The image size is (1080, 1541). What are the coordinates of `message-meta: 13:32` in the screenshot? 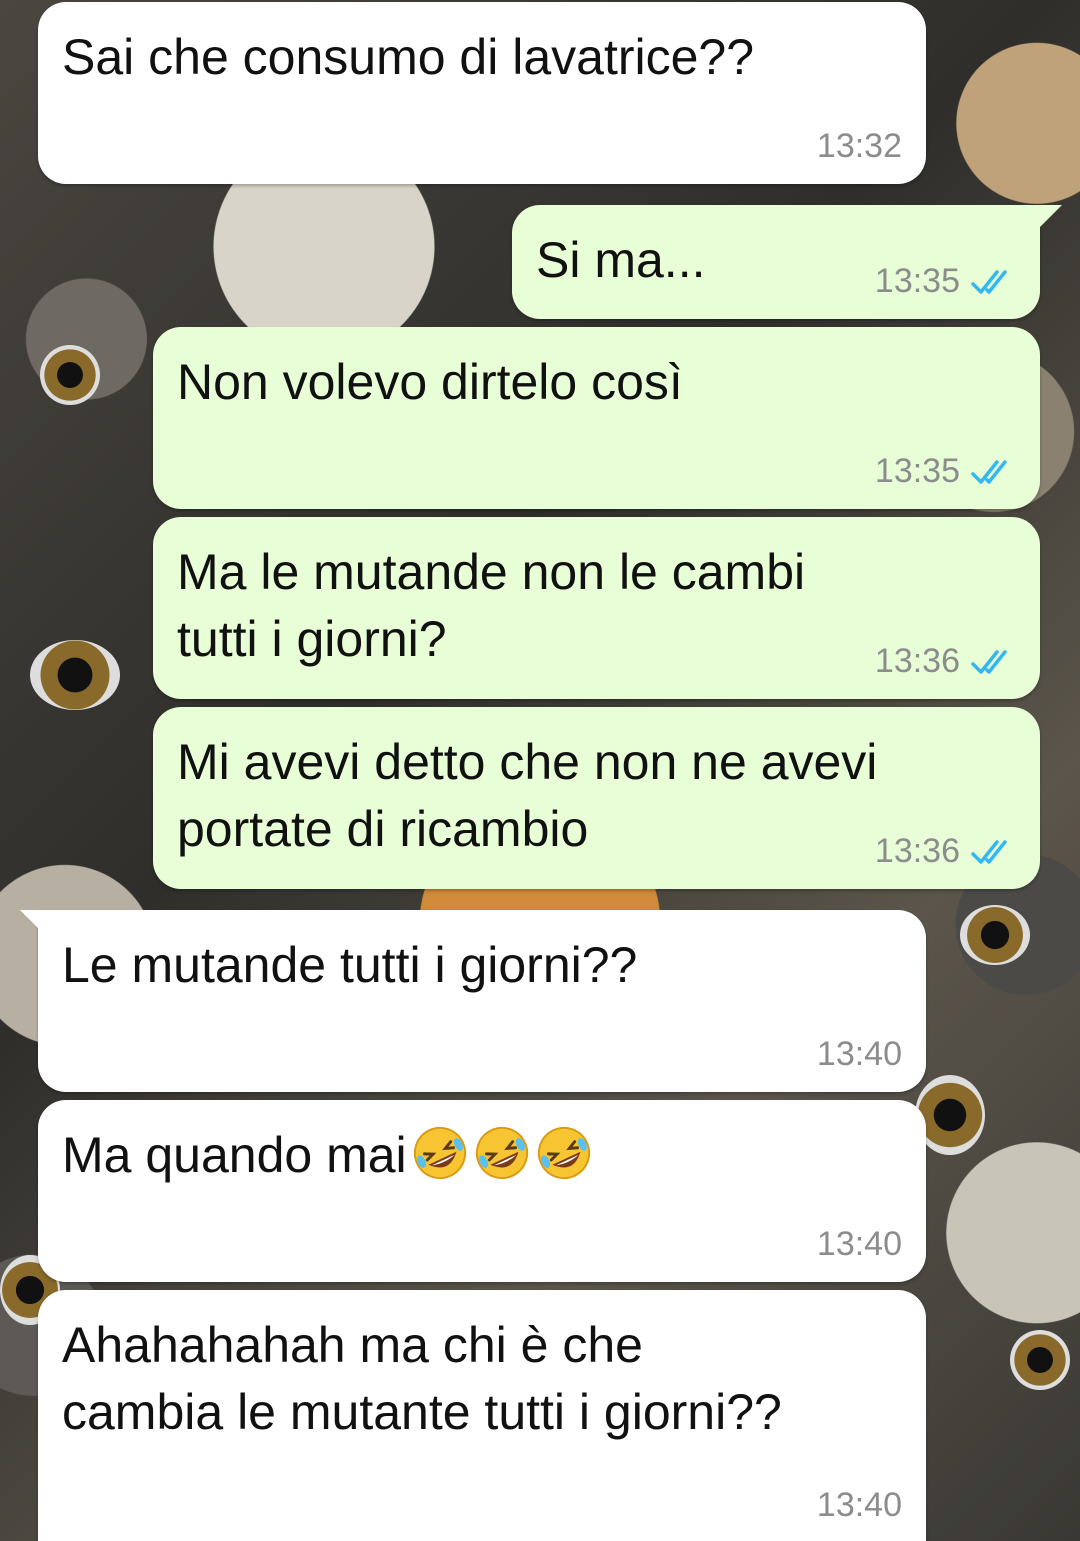 It's located at (859, 146).